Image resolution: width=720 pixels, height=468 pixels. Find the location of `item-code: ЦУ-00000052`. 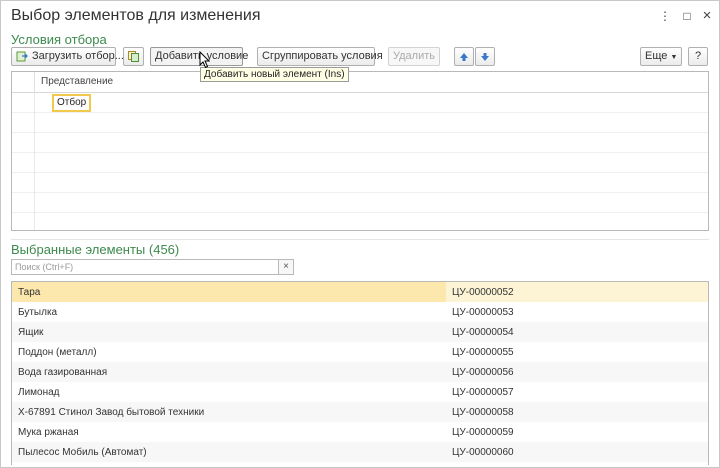

item-code: ЦУ-00000052 is located at coordinates (483, 292).